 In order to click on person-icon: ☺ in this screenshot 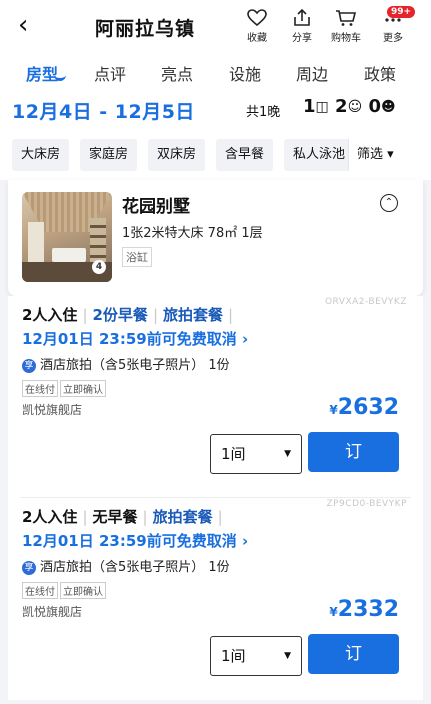, I will do `click(355, 107)`.